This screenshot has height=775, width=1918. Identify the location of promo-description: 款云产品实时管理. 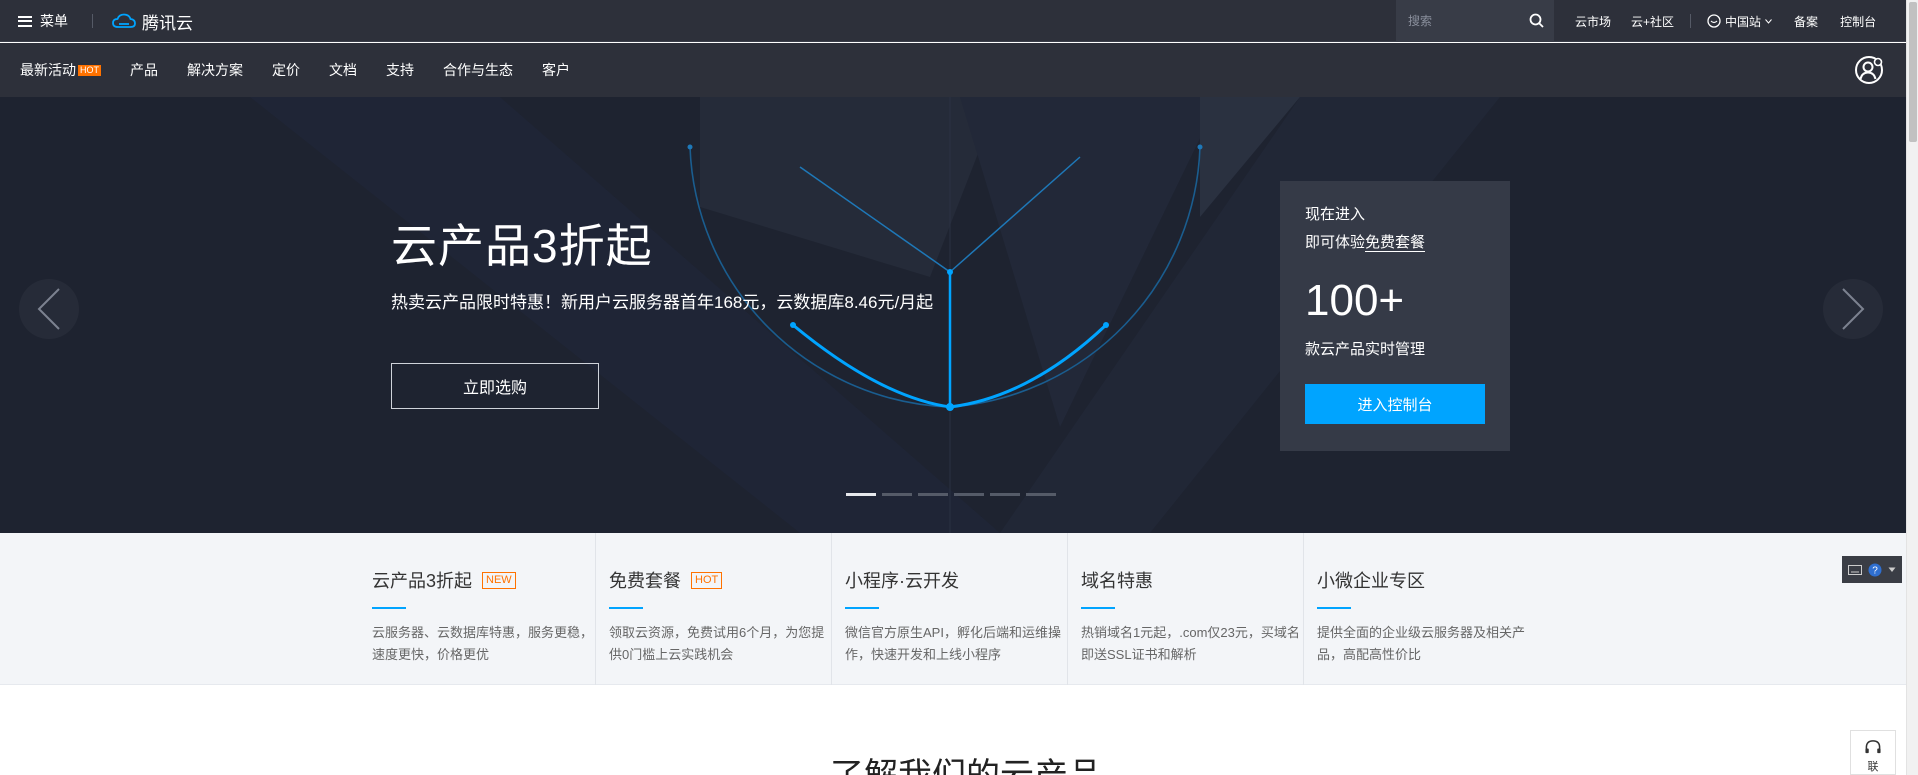
(1365, 349).